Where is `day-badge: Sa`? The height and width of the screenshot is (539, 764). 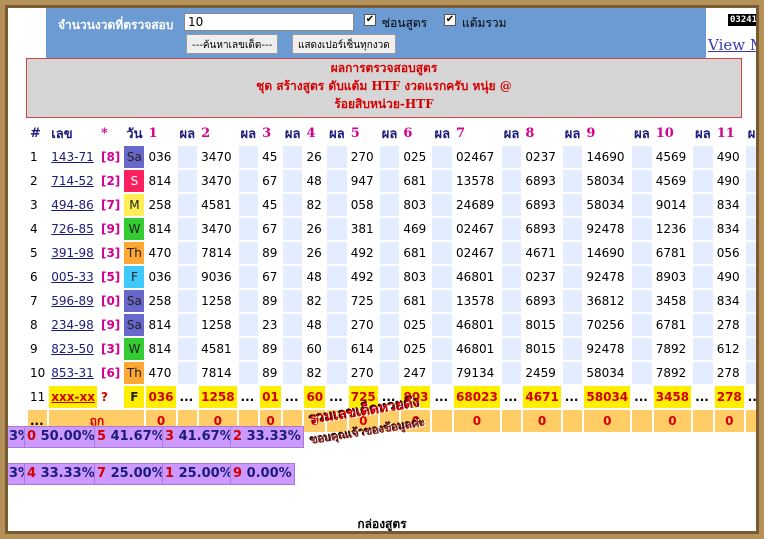 day-badge: Sa is located at coordinates (134, 301).